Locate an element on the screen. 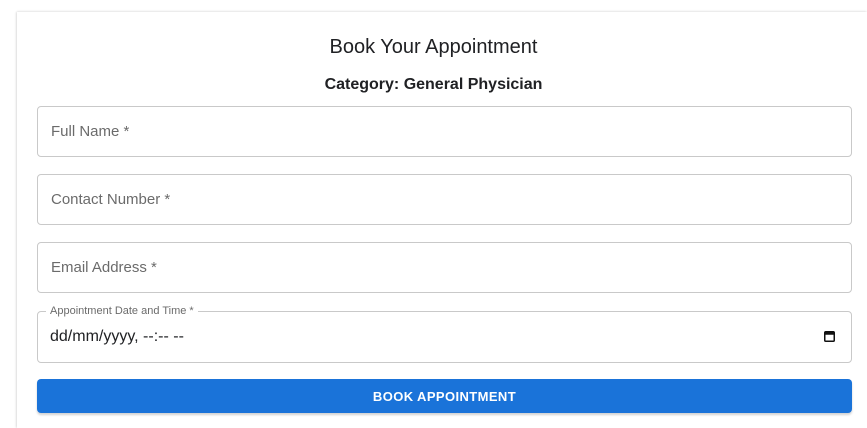  email-input is located at coordinates (444, 267).